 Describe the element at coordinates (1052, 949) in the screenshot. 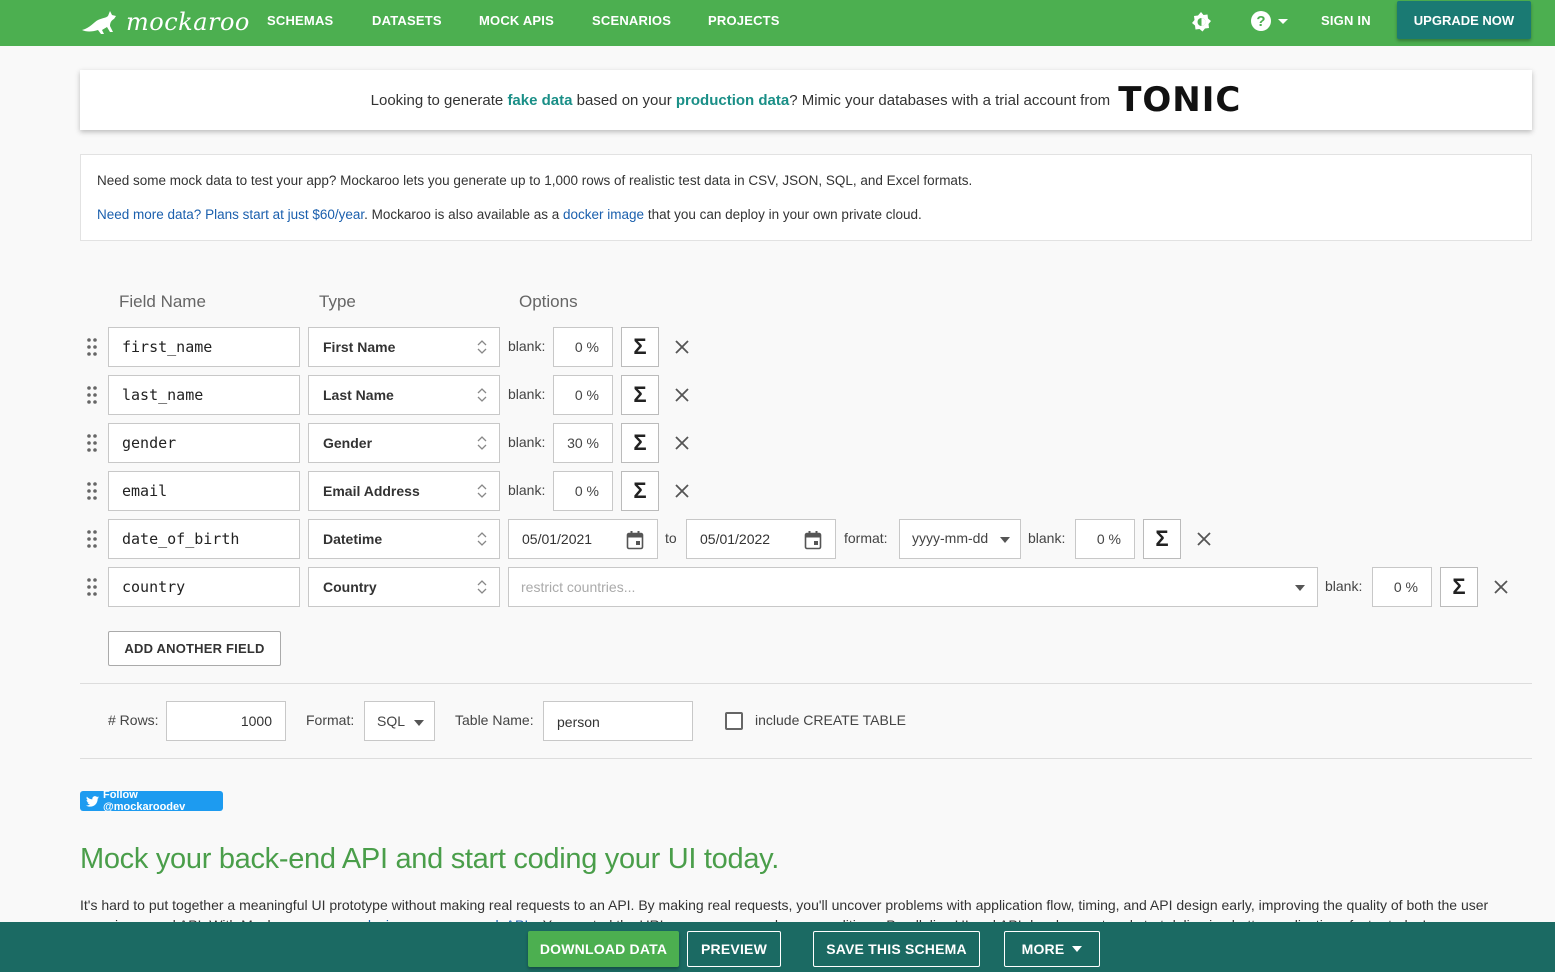

I see `more-button: MORE` at that location.